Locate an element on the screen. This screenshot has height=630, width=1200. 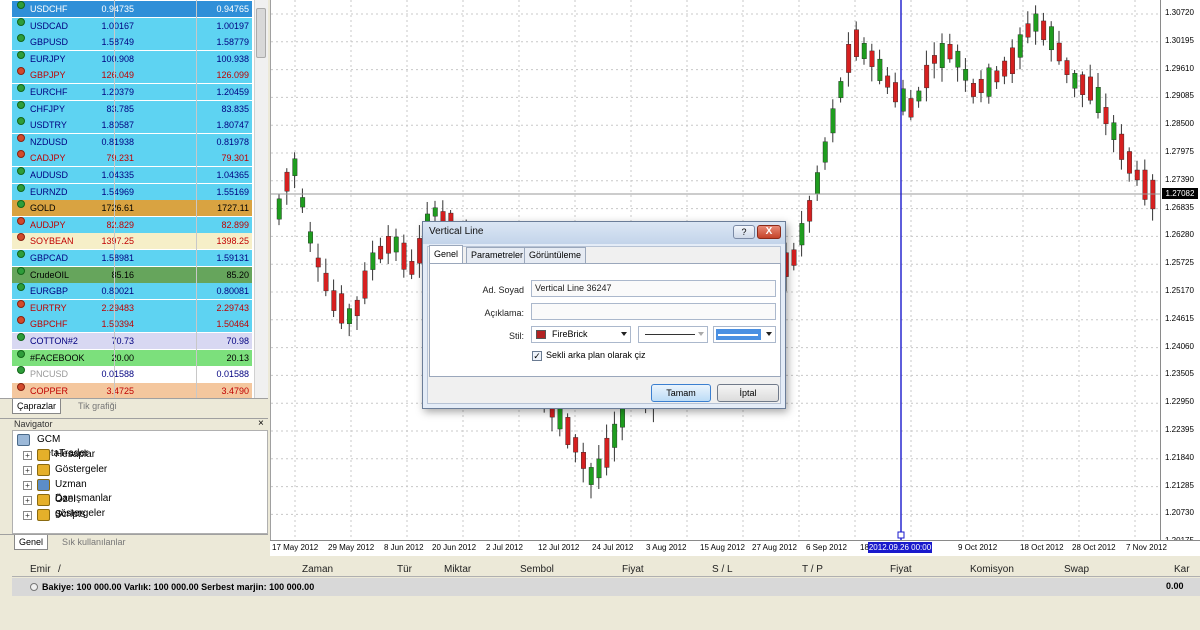
price-tick-label: 1.26835 is located at coordinates (1179, 207).